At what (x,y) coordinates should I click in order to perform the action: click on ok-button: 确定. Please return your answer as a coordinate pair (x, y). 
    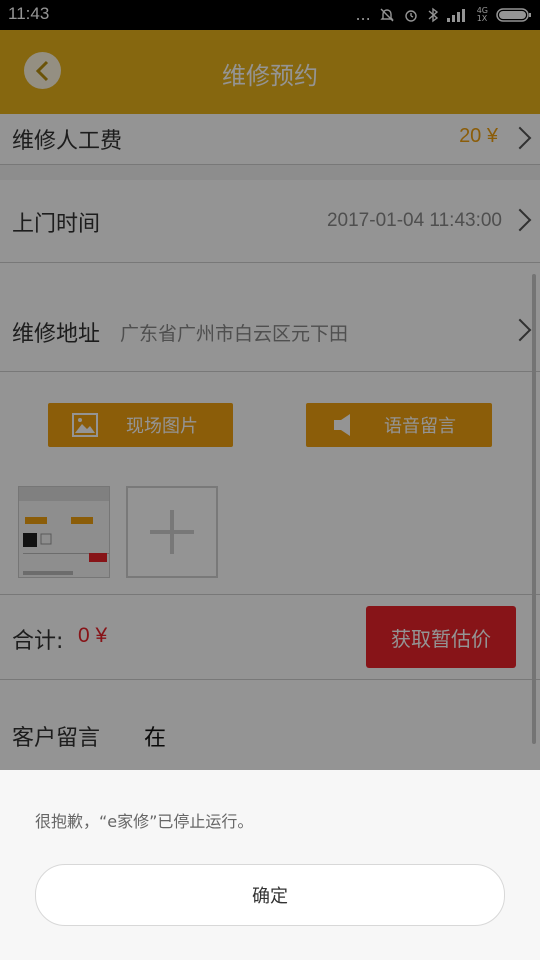
    Looking at the image, I should click on (270, 895).